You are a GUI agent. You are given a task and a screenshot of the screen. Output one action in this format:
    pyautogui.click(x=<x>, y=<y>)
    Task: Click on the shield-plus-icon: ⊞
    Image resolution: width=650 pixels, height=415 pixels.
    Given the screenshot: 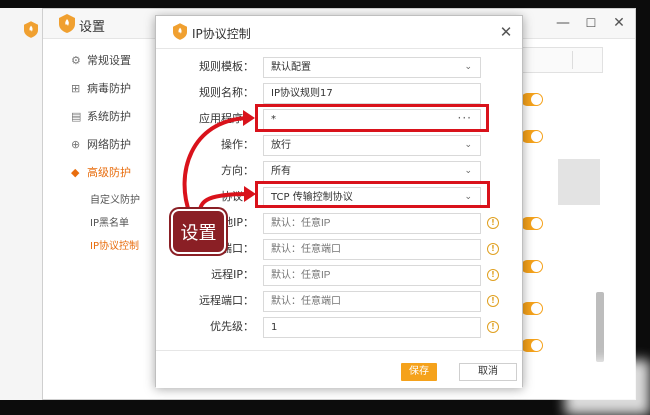 What is the action you would take?
    pyautogui.click(x=76, y=88)
    